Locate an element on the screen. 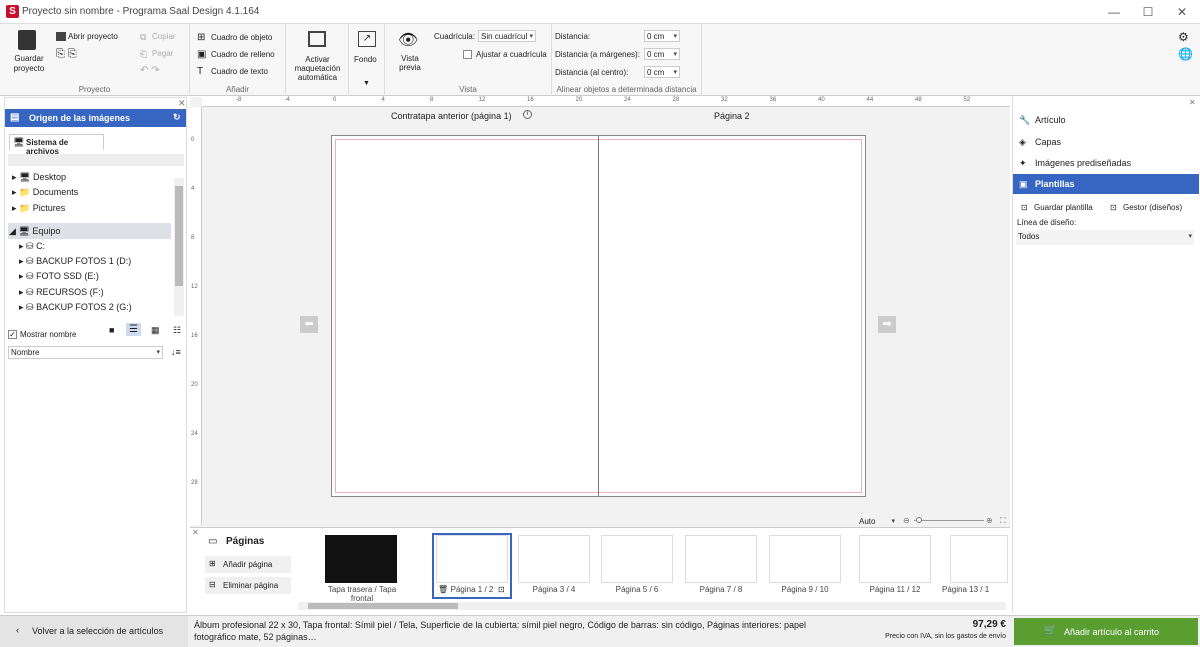 This screenshot has width=1200, height=647. group-label: Vista is located at coordinates (468, 89).